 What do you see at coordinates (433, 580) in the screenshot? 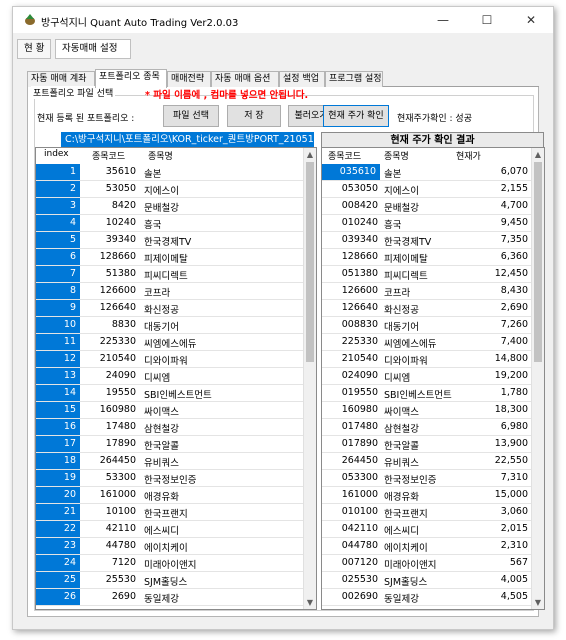
I see `table-row: 025530 SJM홀딩스 4,005` at bounding box center [433, 580].